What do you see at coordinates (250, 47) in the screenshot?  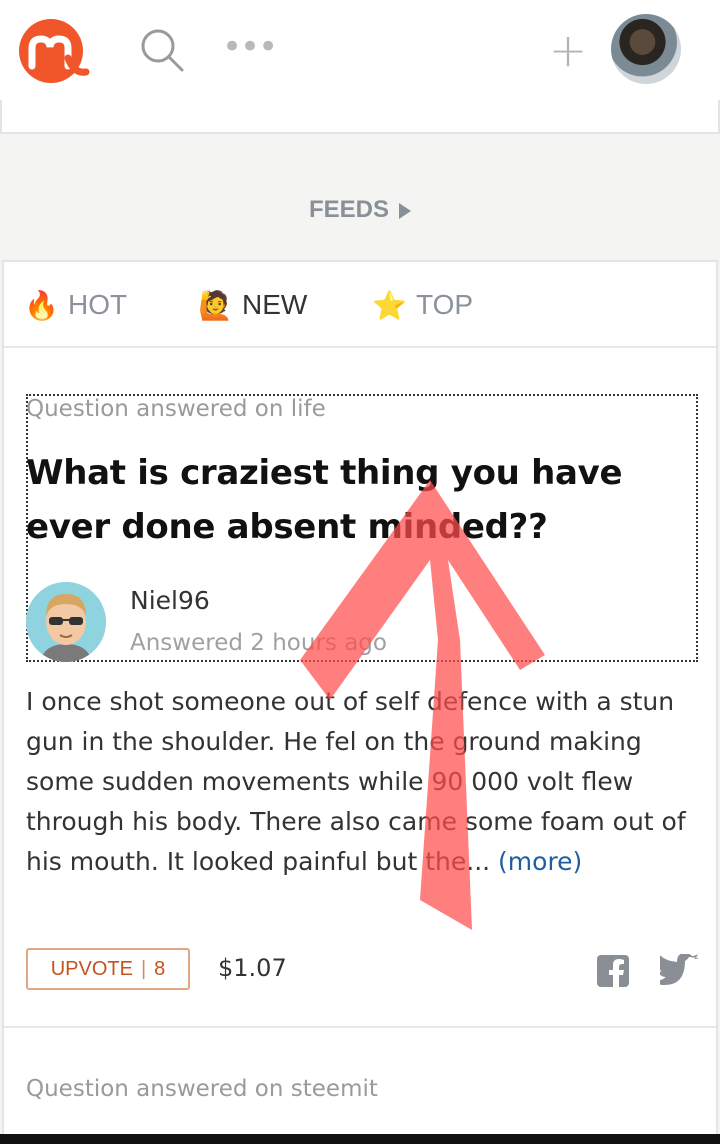 I see `more-menu-button: •••` at bounding box center [250, 47].